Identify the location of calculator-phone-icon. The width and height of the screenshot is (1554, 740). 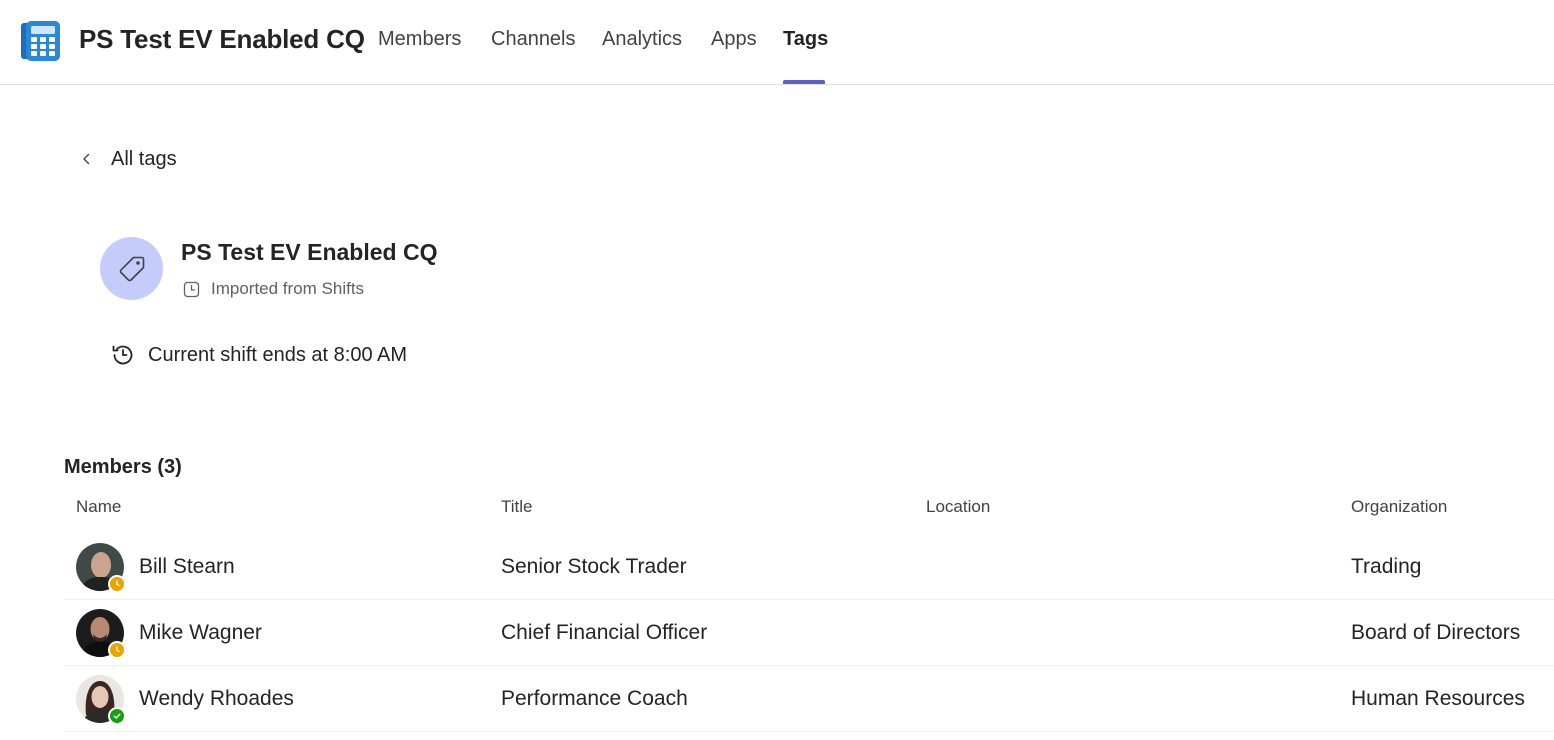
(40, 41).